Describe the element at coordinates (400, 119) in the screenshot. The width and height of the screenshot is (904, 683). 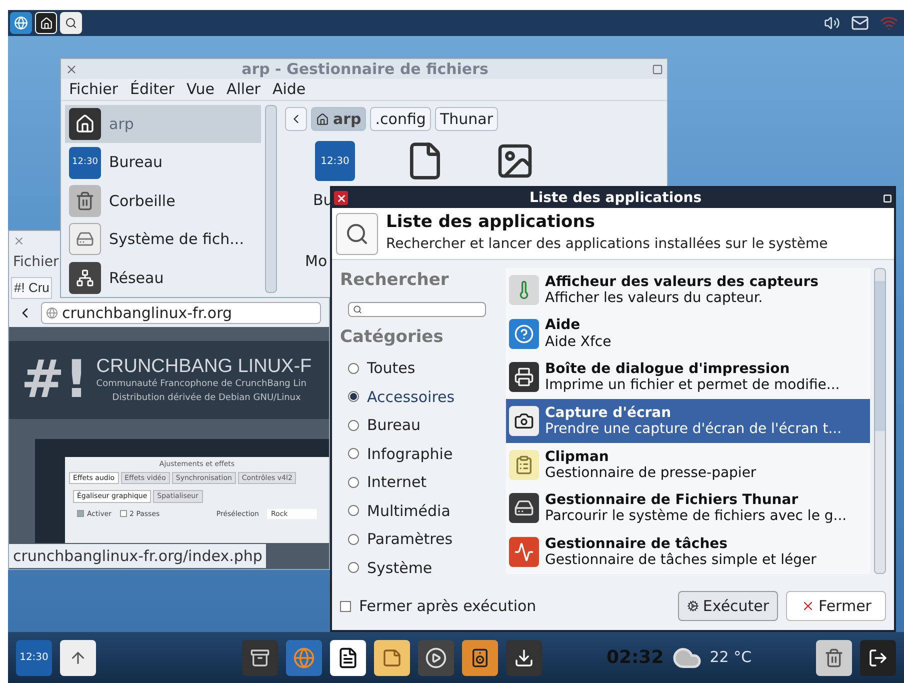
I see `path-button: .config` at that location.